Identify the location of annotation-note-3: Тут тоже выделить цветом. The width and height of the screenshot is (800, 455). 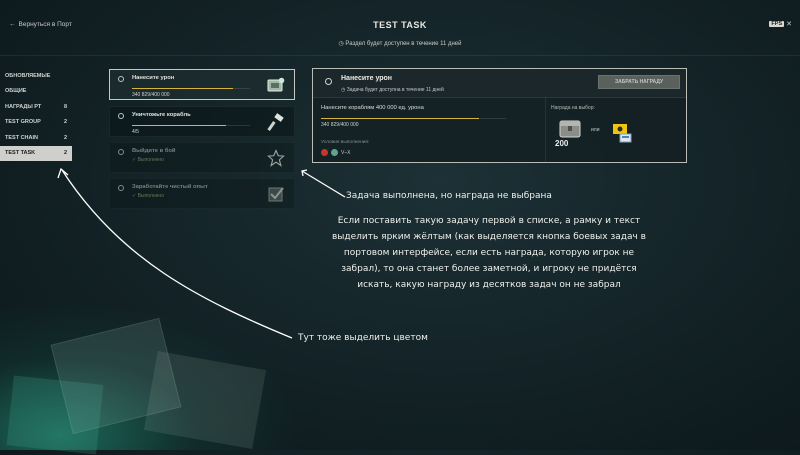
(363, 338).